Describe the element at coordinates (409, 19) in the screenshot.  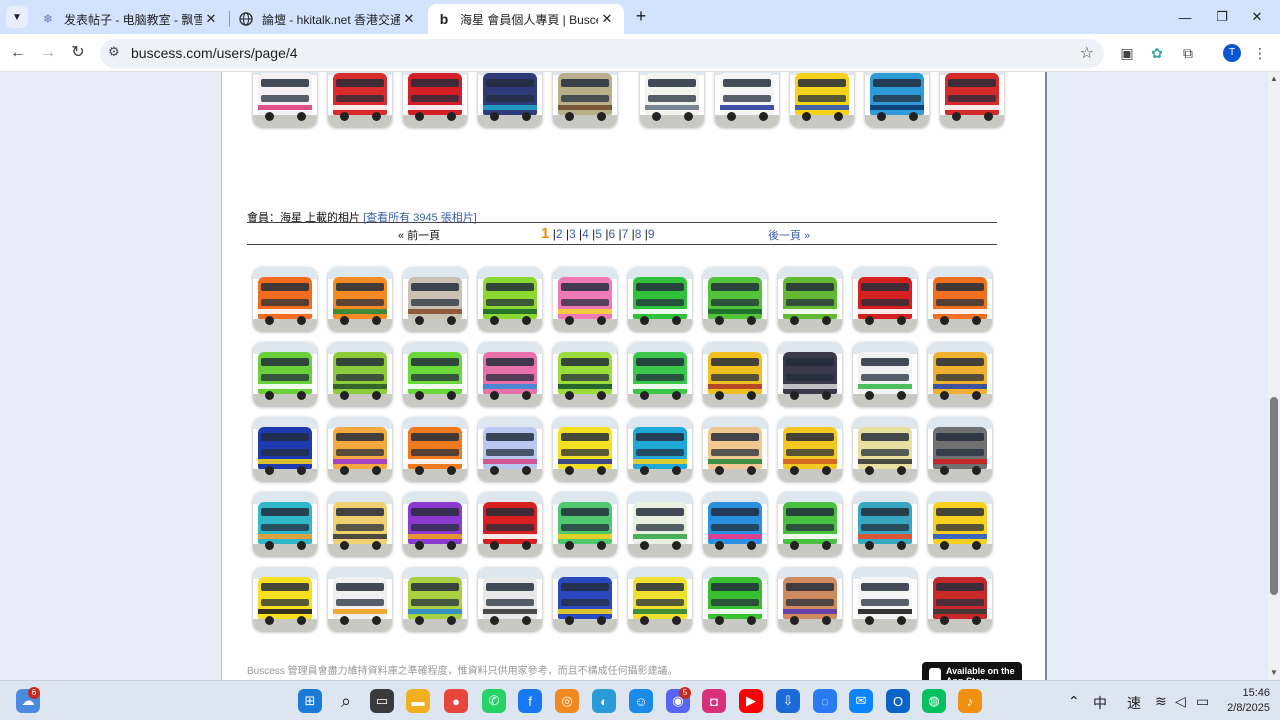
I see `close-tab-2-icon: ✕` at that location.